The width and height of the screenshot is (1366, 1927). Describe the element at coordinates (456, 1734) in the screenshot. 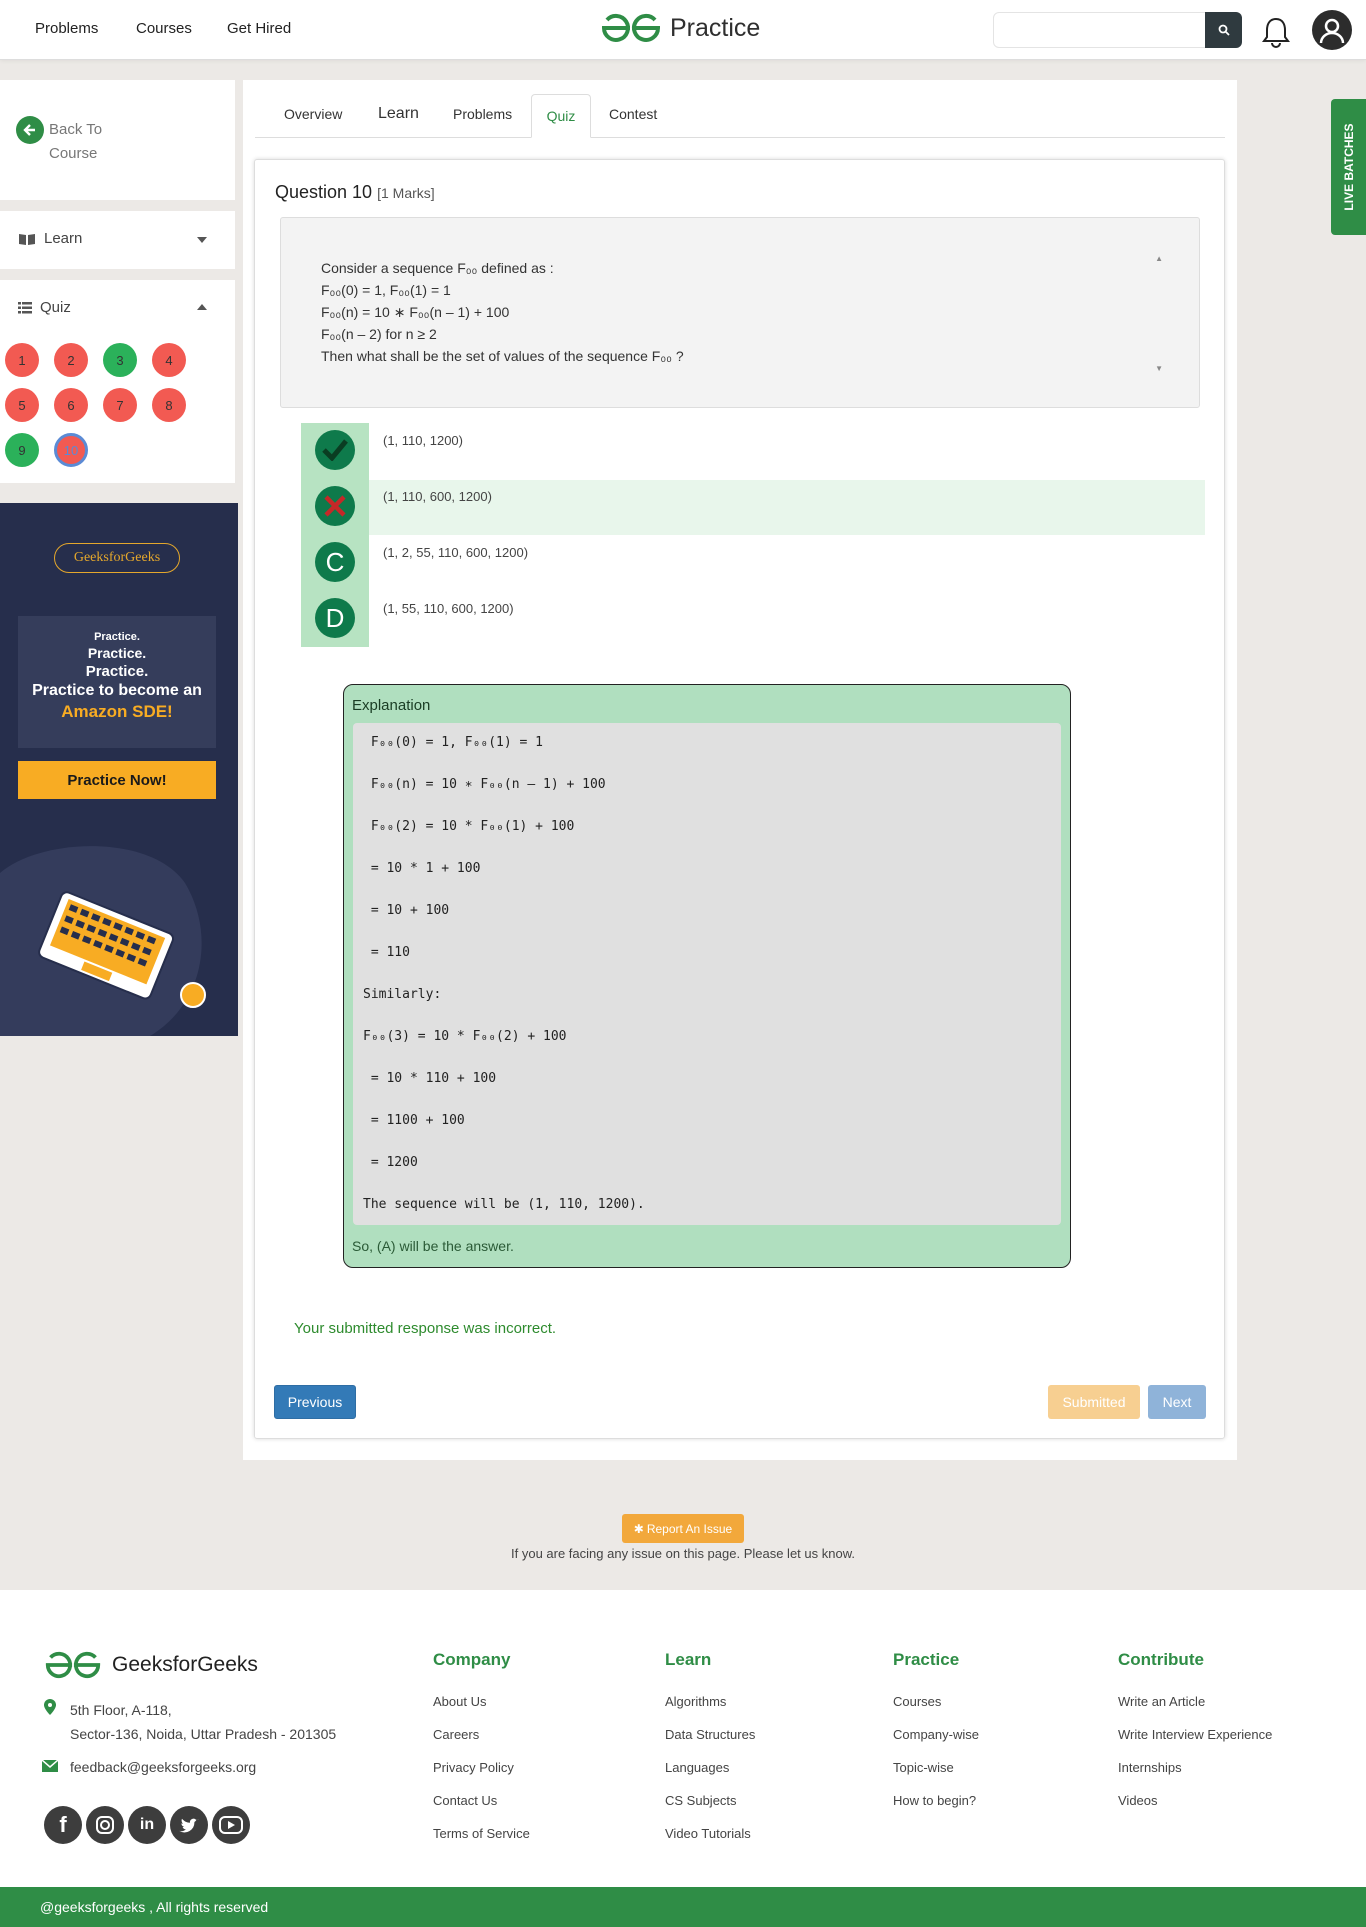

I see `footer-link: Careers` at that location.